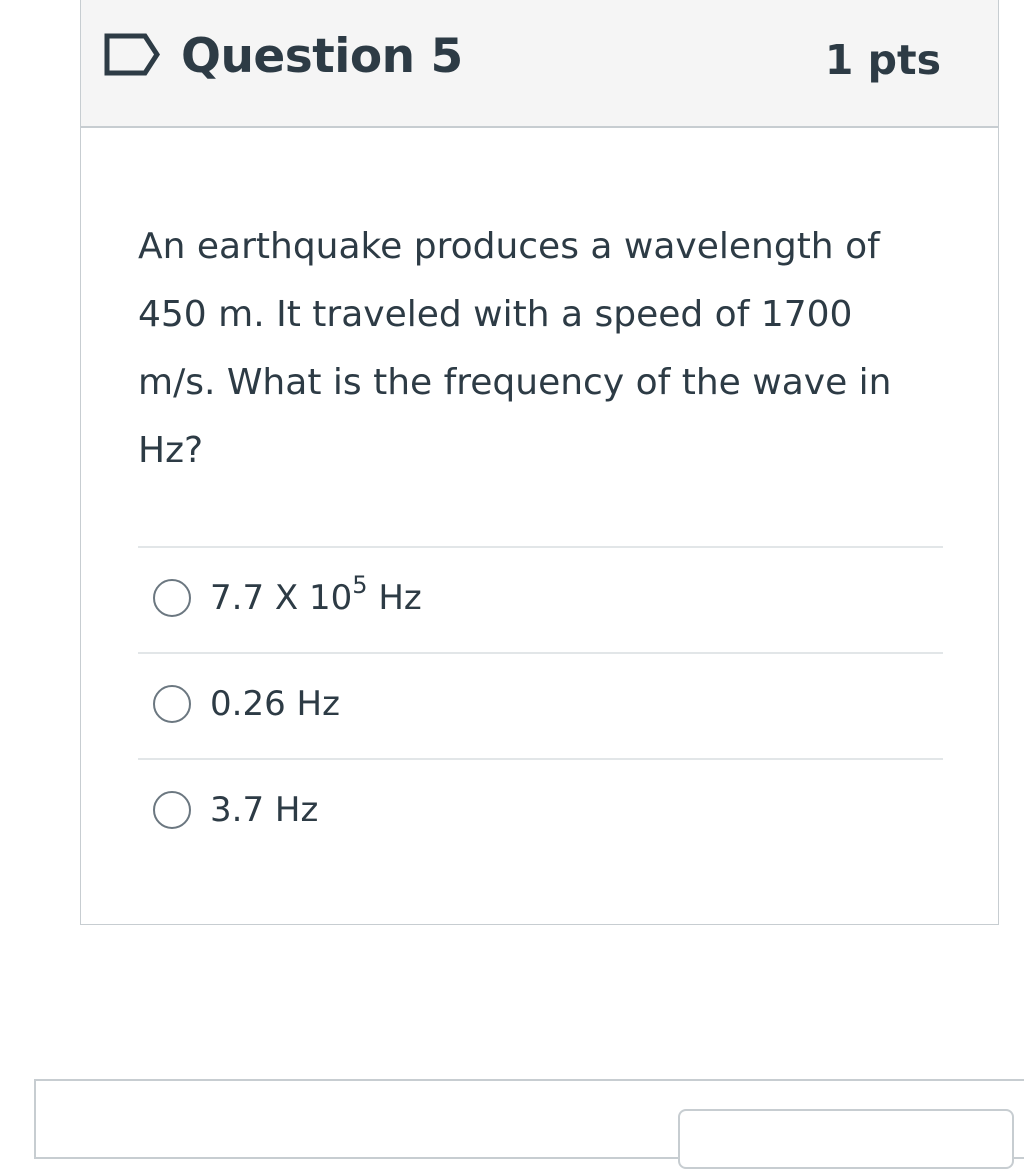  What do you see at coordinates (539, 64) in the screenshot?
I see `question-header: Question 5 1 pts` at bounding box center [539, 64].